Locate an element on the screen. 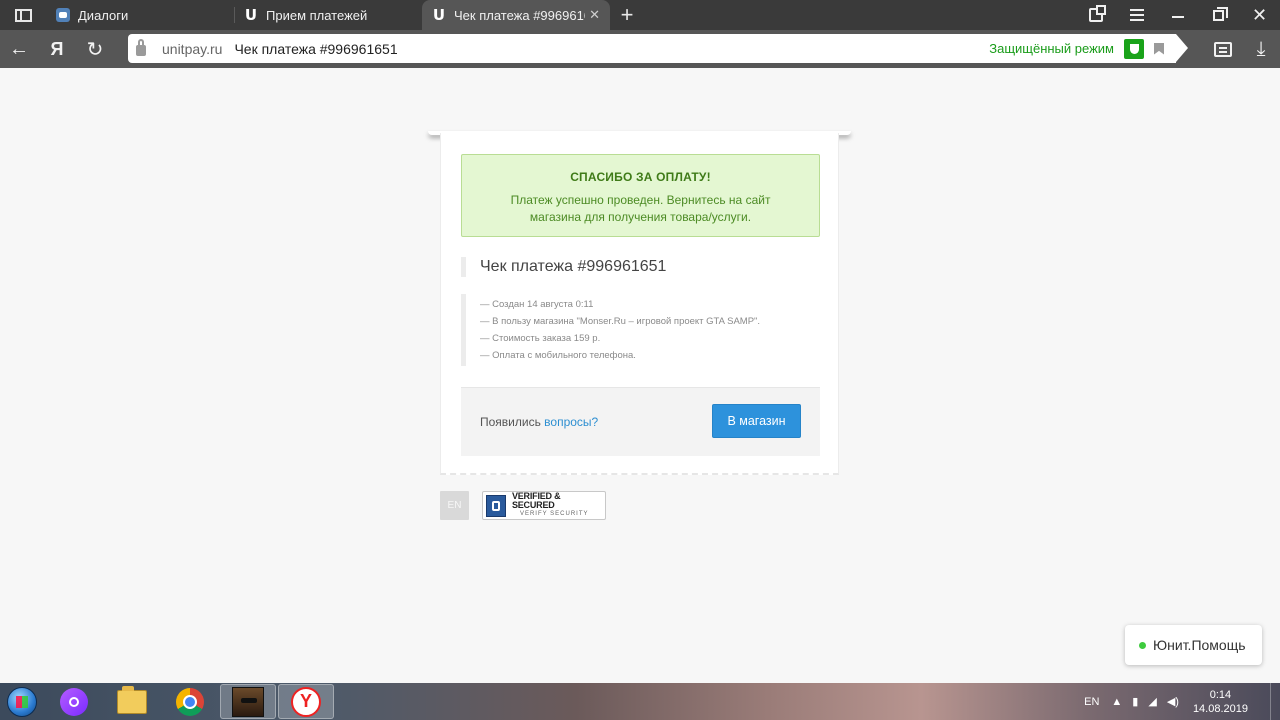  tab-payments: U Прием платежей is located at coordinates (328, 15).